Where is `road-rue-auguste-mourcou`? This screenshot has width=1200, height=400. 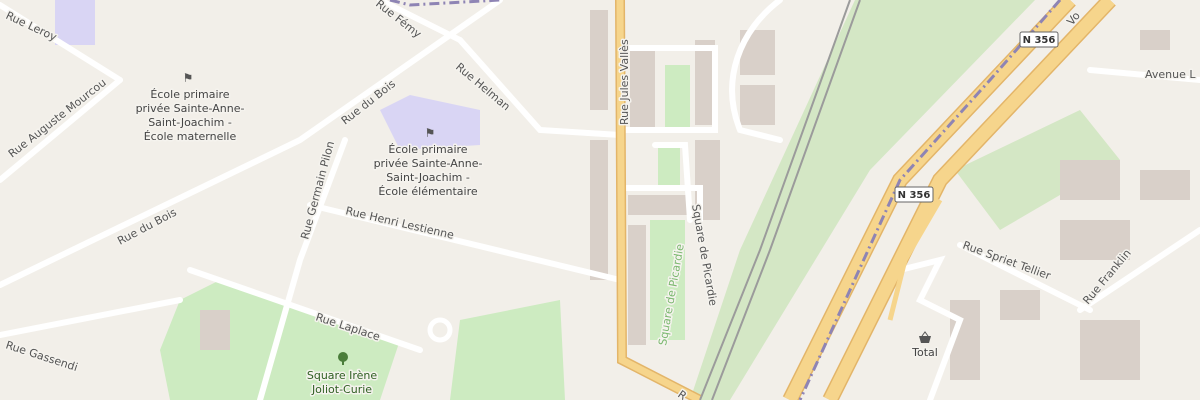 road-rue-auguste-mourcou is located at coordinates (61, 130).